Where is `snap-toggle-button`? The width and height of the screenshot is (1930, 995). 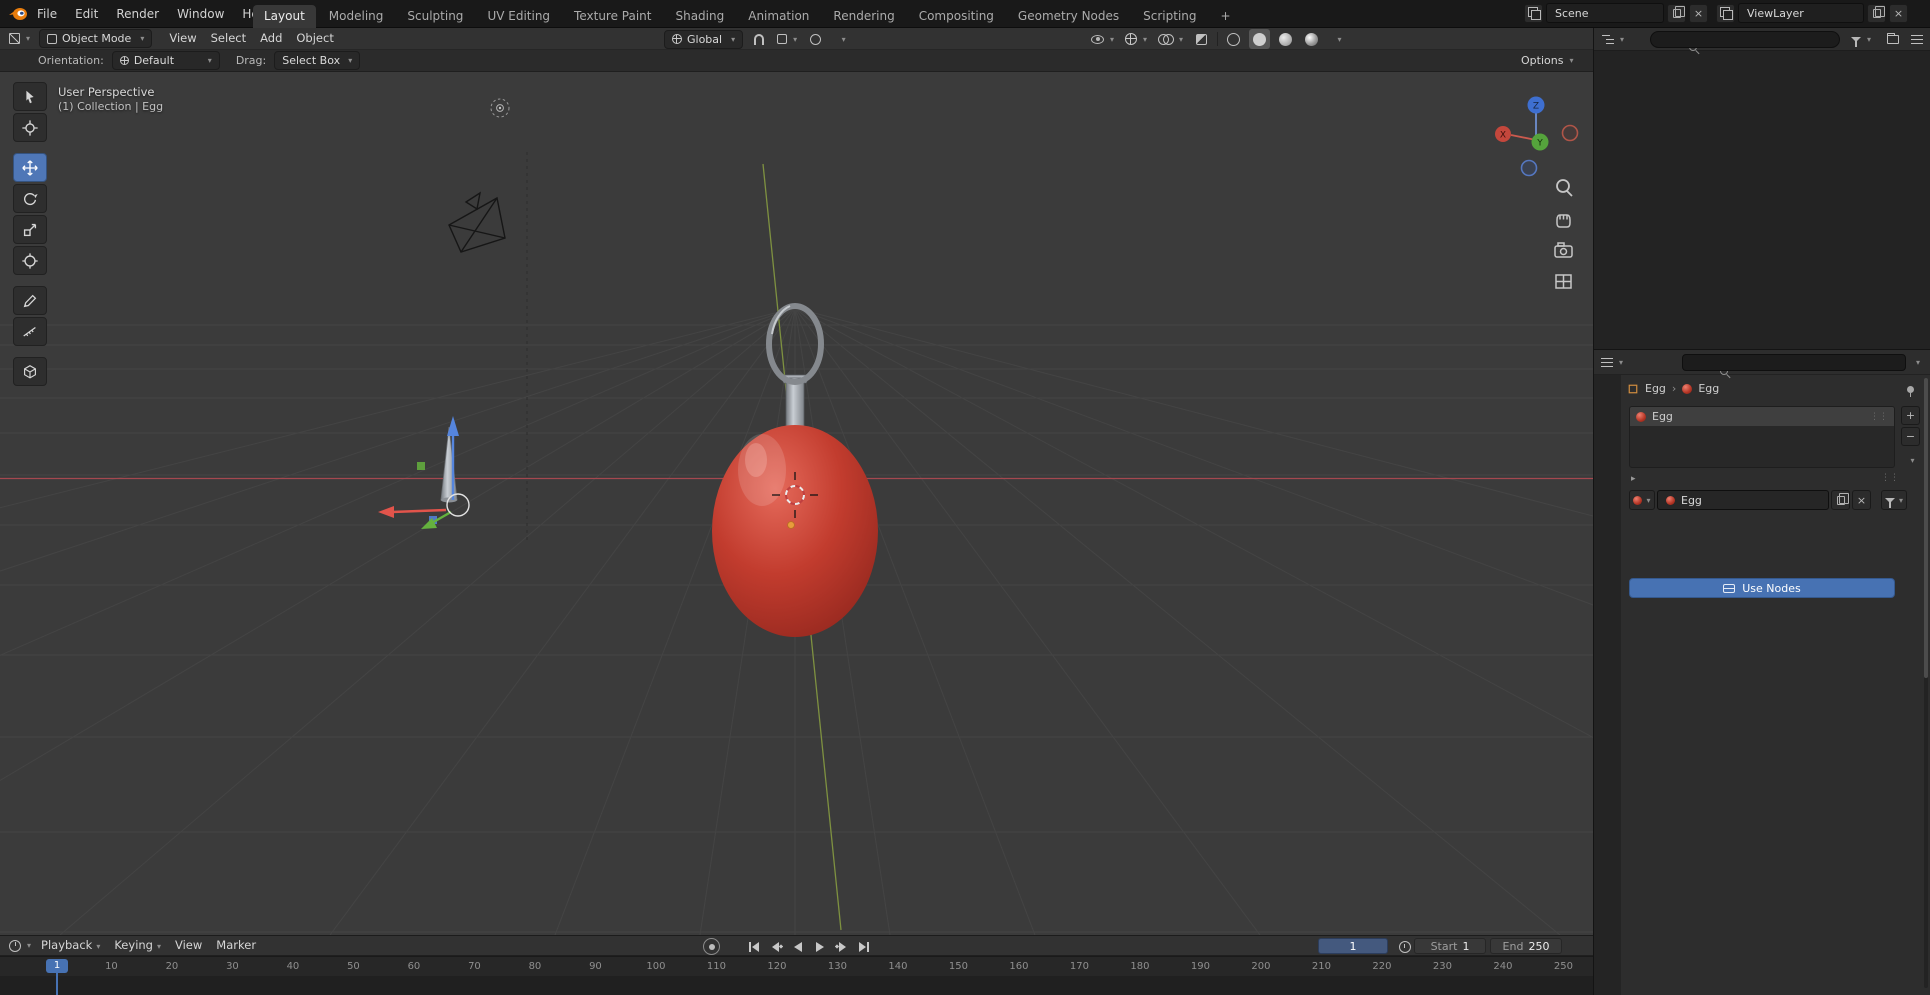
snap-toggle-button is located at coordinates (758, 39).